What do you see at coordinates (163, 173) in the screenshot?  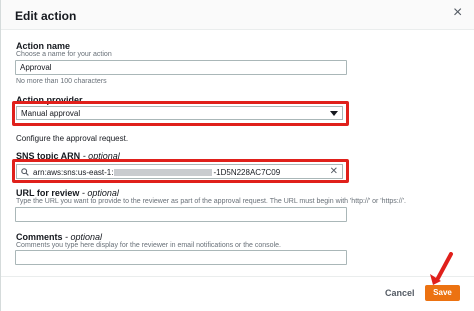 I see `redacted-account-id` at bounding box center [163, 173].